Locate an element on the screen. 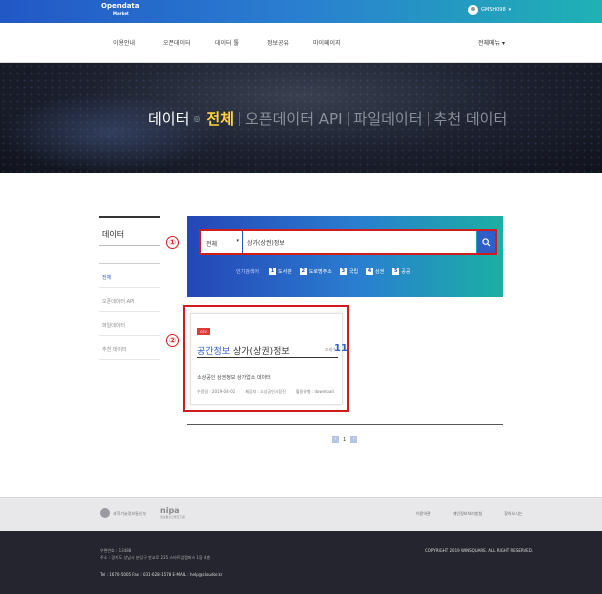 The width and height of the screenshot is (602, 594). keyword-rank: 5 is located at coordinates (396, 271).